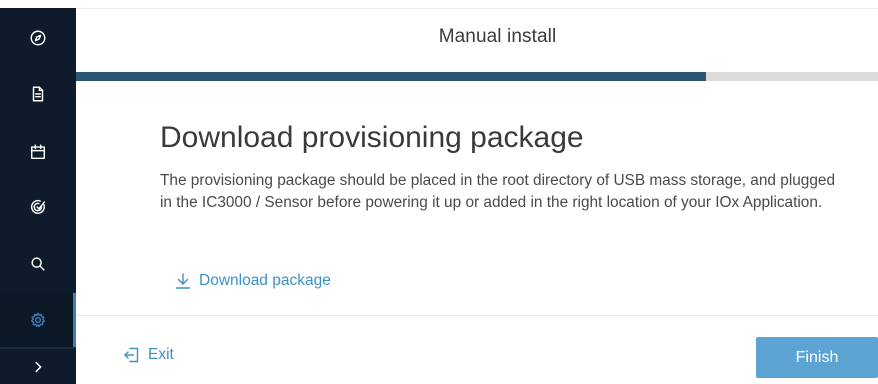 Image resolution: width=878 pixels, height=384 pixels. I want to click on sidebar-expand-button, so click(38, 367).